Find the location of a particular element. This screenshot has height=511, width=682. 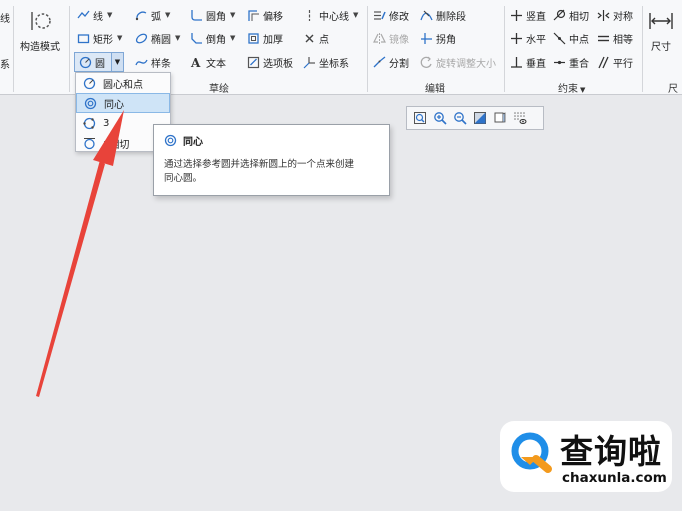

arc-icon is located at coordinates (141, 15).